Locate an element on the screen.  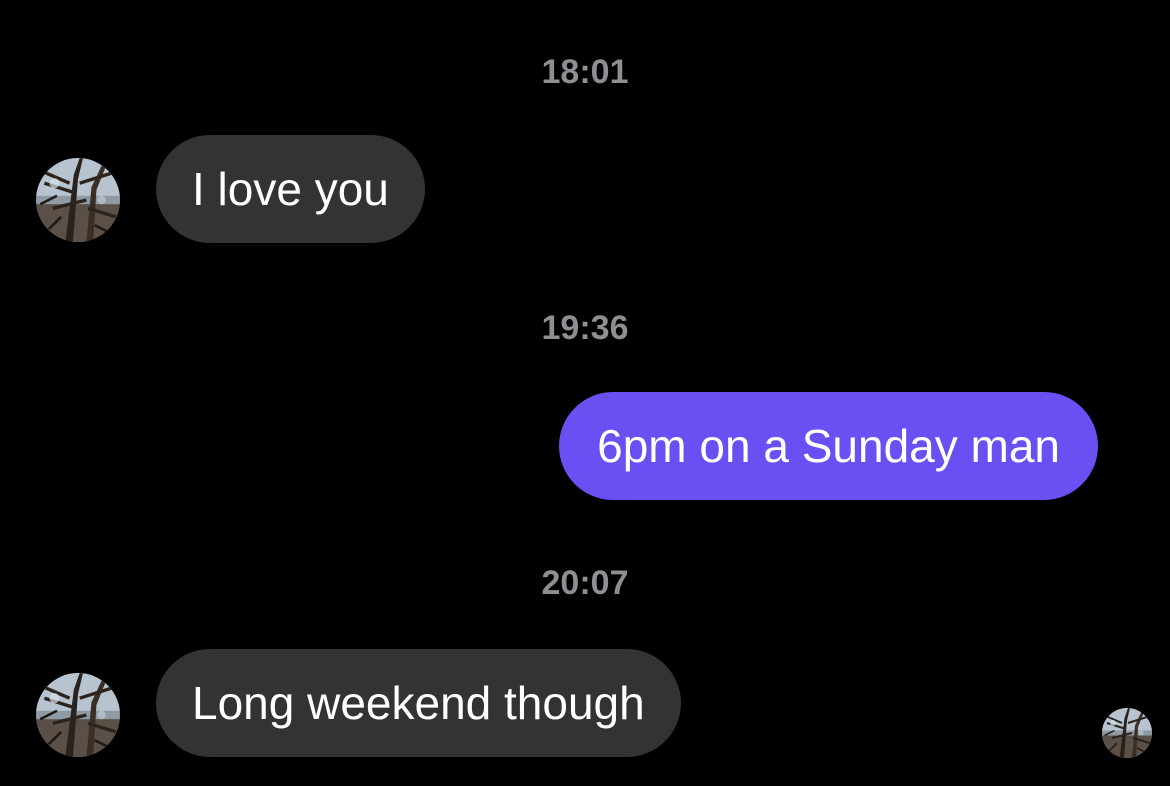
read-receipt-avatar-icon is located at coordinates (1127, 733).